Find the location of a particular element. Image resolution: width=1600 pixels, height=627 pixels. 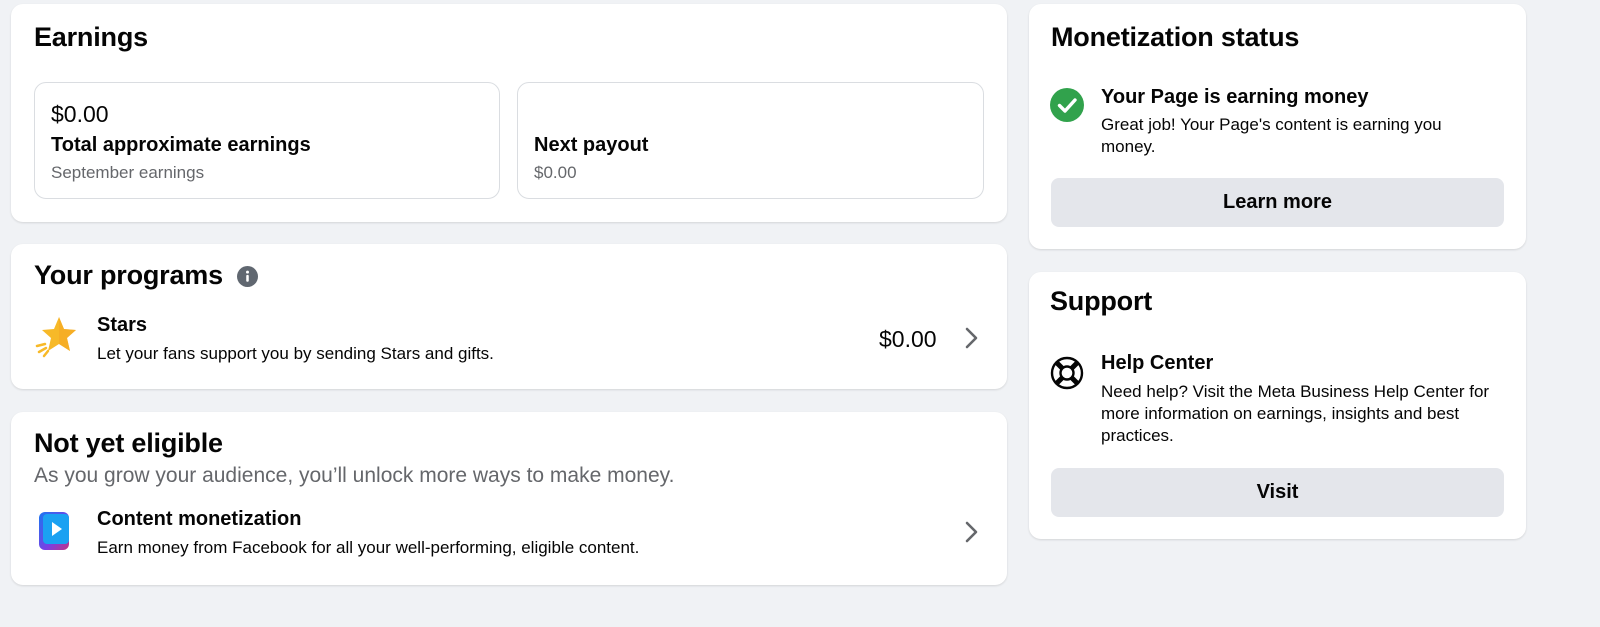

check-circle-icon is located at coordinates (1067, 105).